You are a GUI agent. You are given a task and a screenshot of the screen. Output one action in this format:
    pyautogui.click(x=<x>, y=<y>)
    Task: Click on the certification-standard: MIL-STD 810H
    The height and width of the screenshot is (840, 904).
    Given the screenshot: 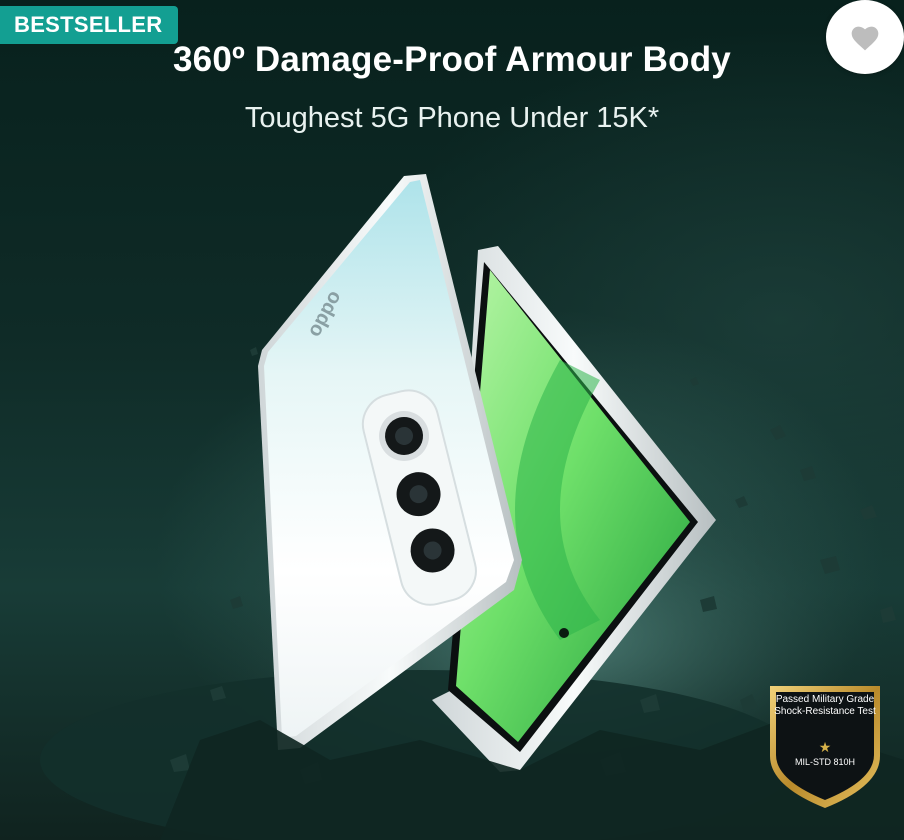 What is the action you would take?
    pyautogui.click(x=825, y=762)
    